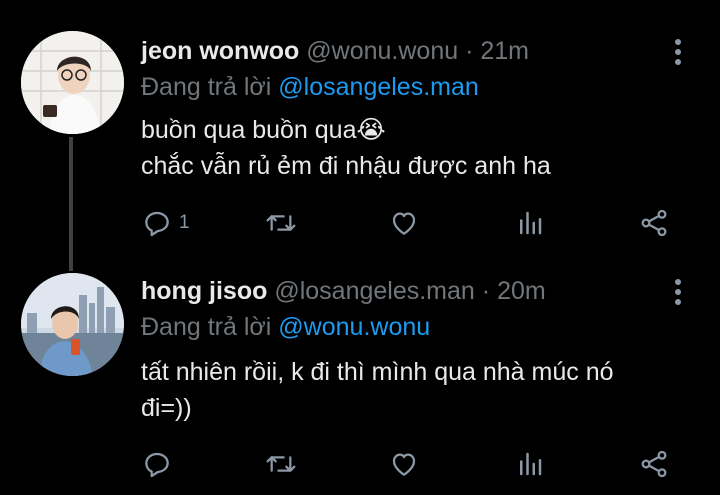 This screenshot has height=495, width=720. What do you see at coordinates (220, 51) in the screenshot?
I see `display-name: jeon wonwoo` at bounding box center [220, 51].